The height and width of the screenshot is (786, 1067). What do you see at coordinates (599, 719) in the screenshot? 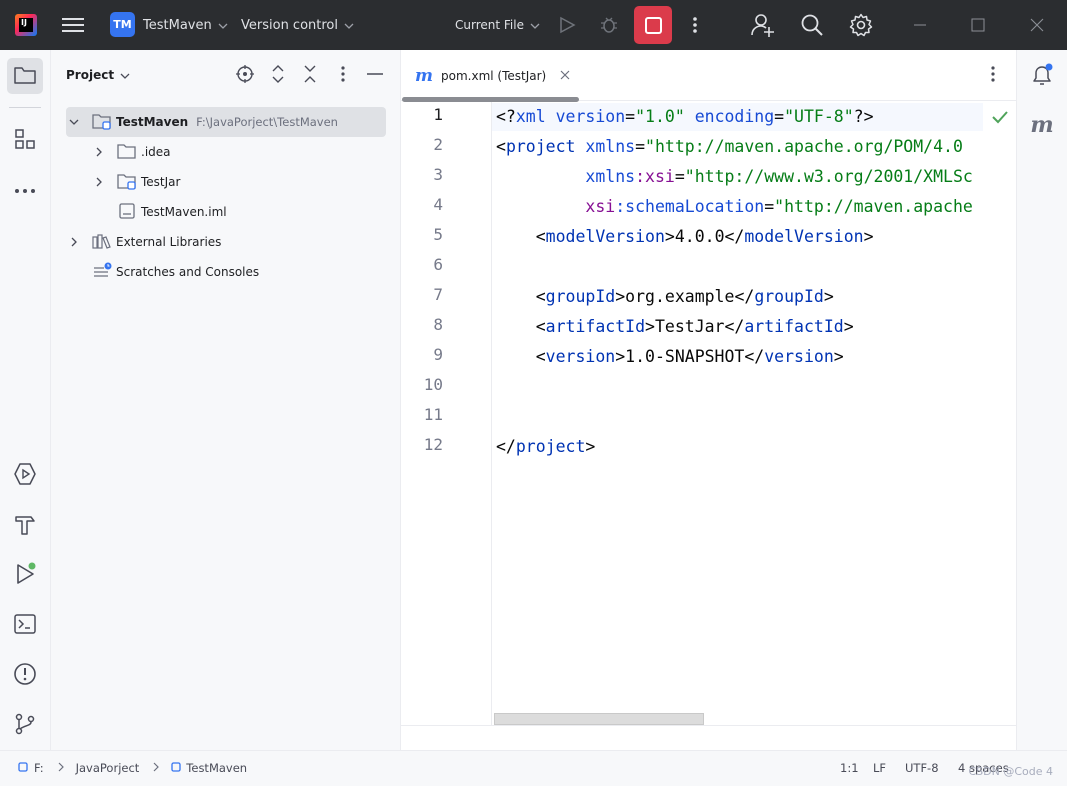
I see `horizontal-scrollbar` at bounding box center [599, 719].